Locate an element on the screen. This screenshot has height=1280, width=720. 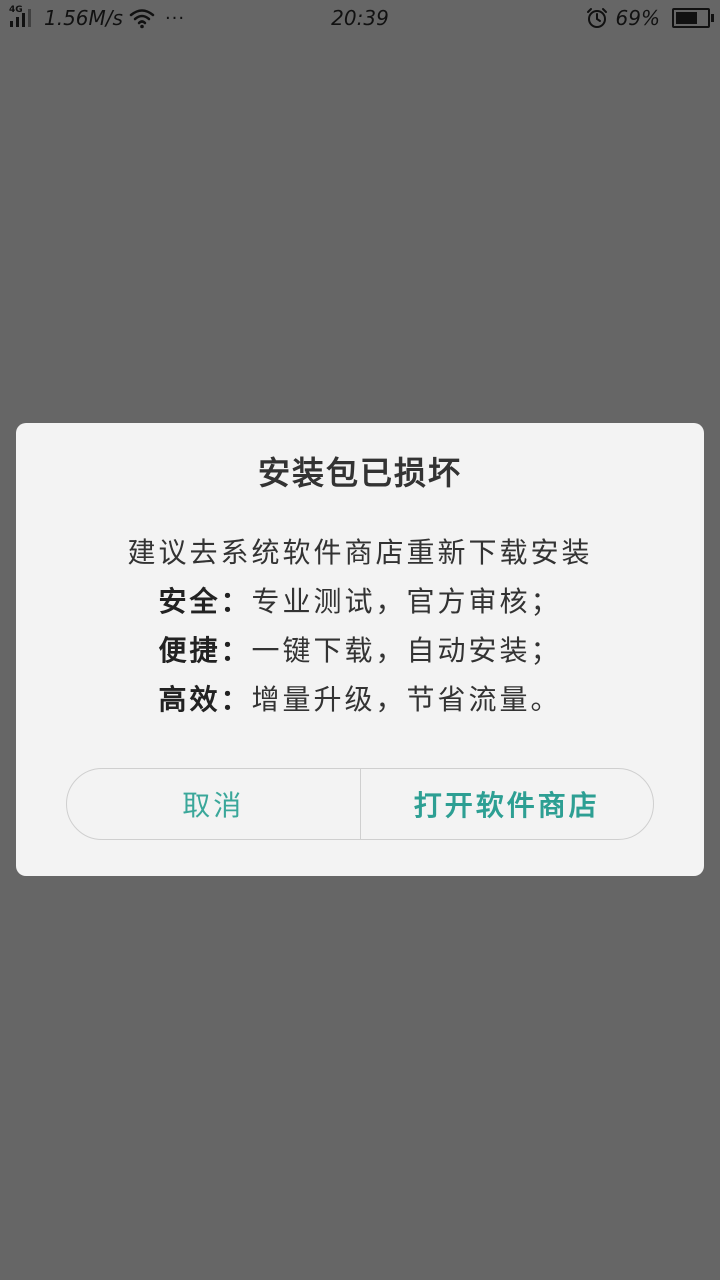
battery-percent: 69% is located at coordinates (637, 18).